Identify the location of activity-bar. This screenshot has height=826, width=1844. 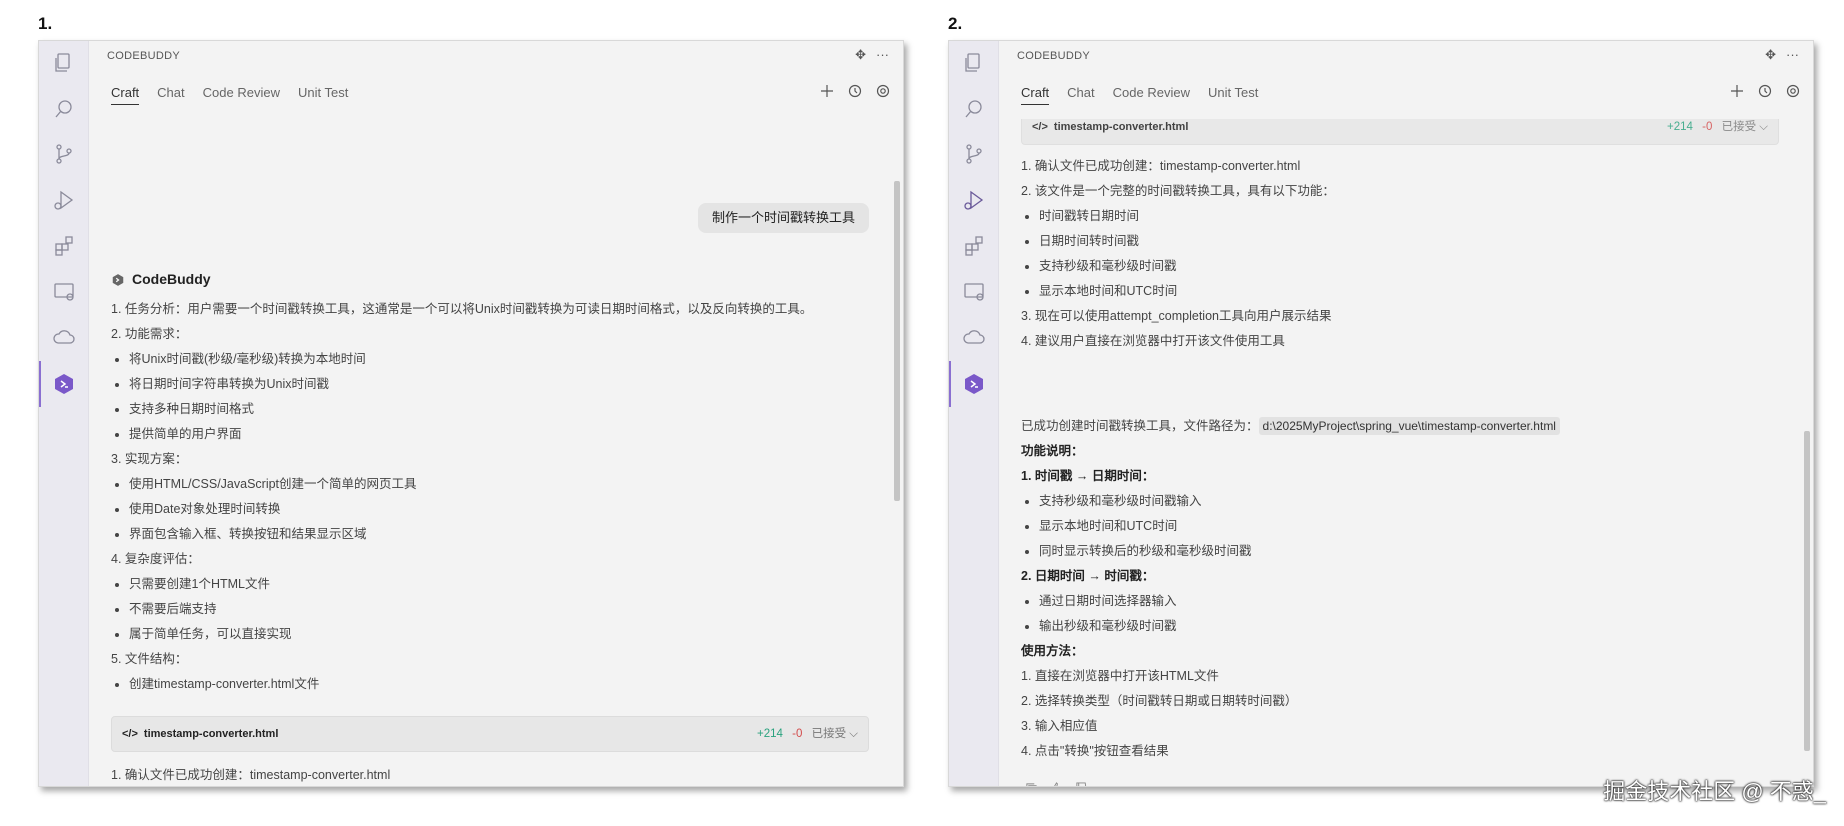
(64, 413).